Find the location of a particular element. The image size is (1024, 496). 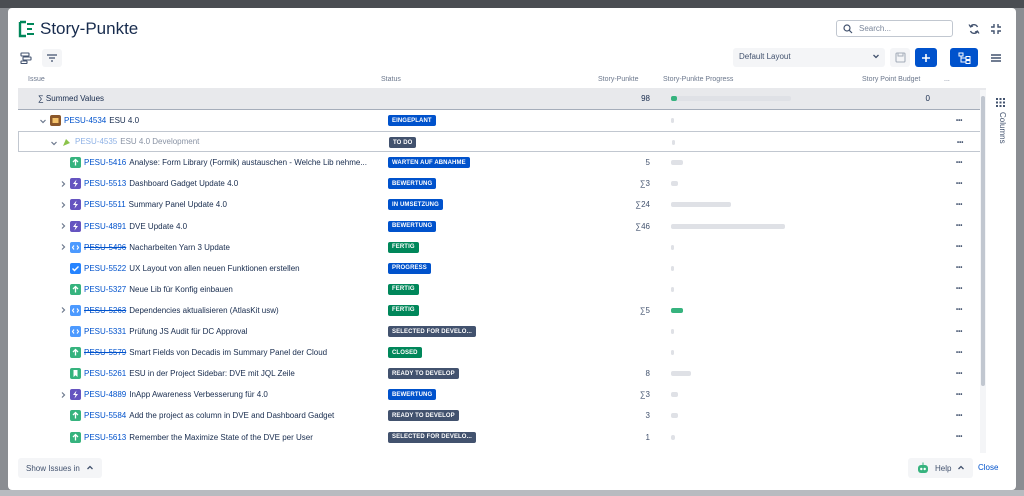

structure-button is located at coordinates (964, 57).